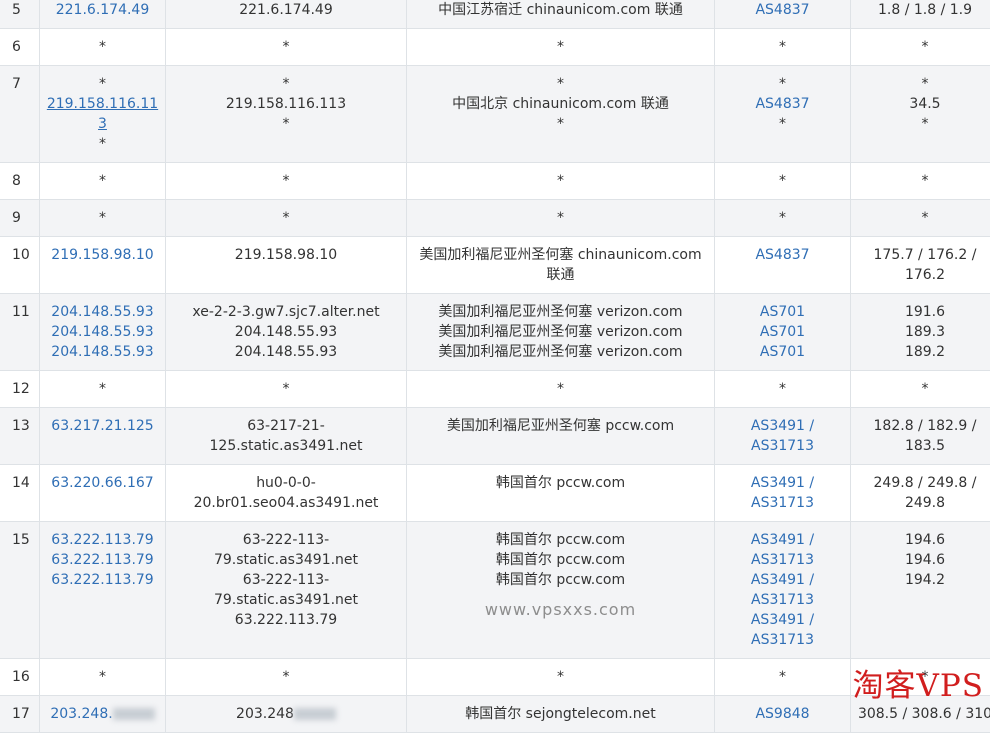  I want to click on cell-text: xe-2-2-3.gw7.sjc7.alter.net, so click(285, 312).